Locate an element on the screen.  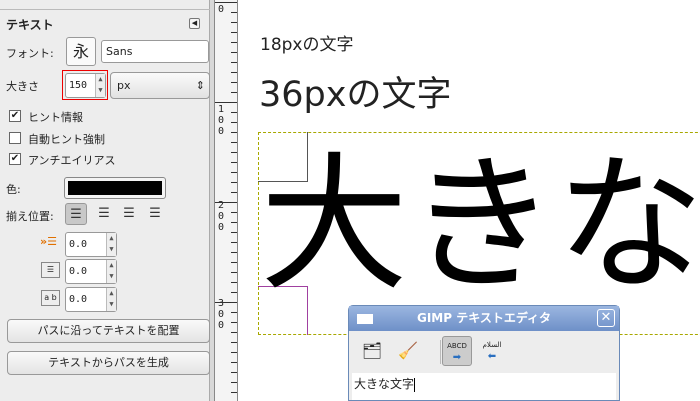
autohint-checkbox is located at coordinates (15, 138).